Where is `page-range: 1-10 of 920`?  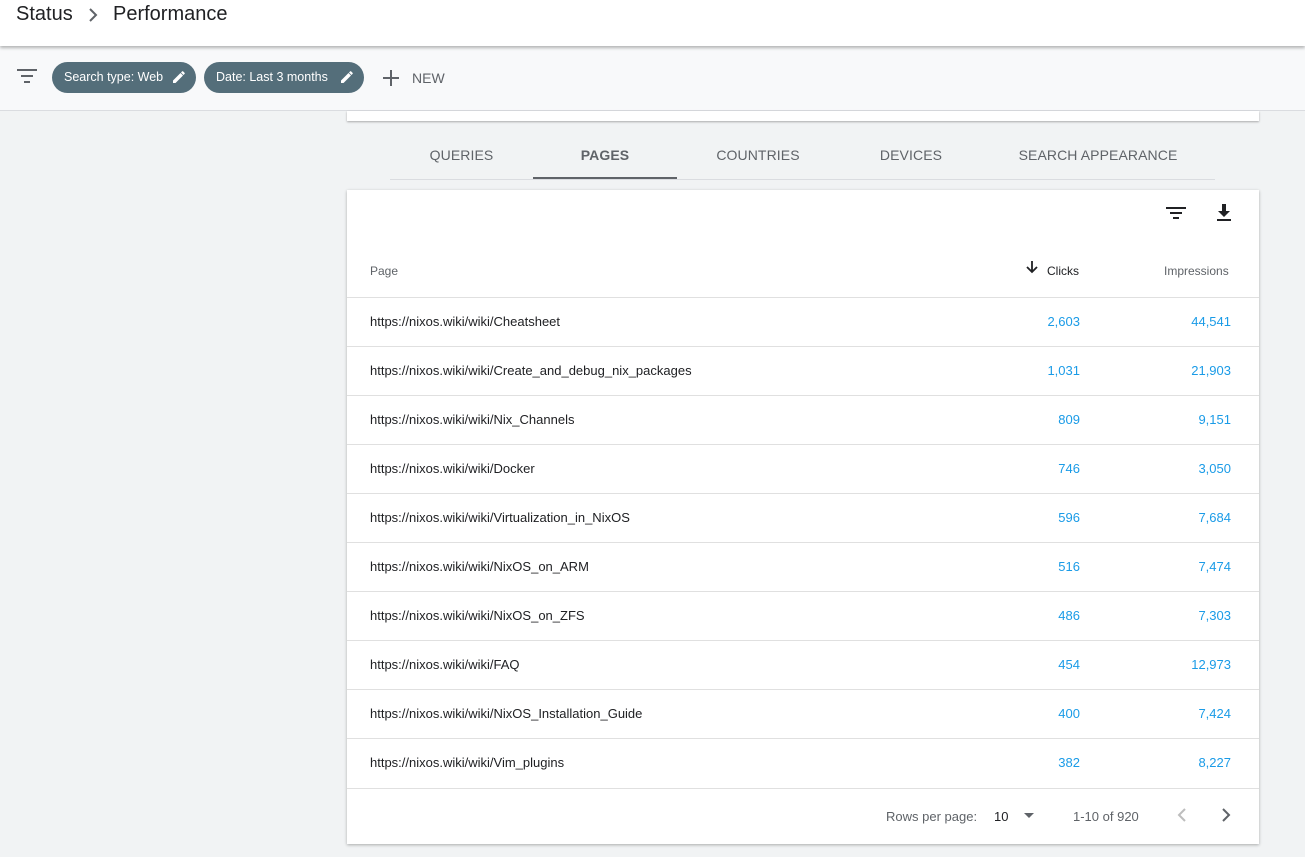
page-range: 1-10 of 920 is located at coordinates (1106, 816).